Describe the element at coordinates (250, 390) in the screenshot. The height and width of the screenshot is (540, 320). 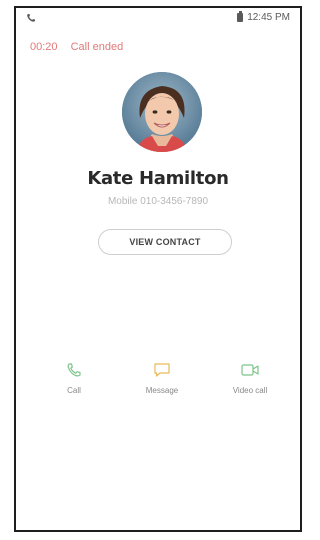
I see `video-call-label: Video call` at that location.